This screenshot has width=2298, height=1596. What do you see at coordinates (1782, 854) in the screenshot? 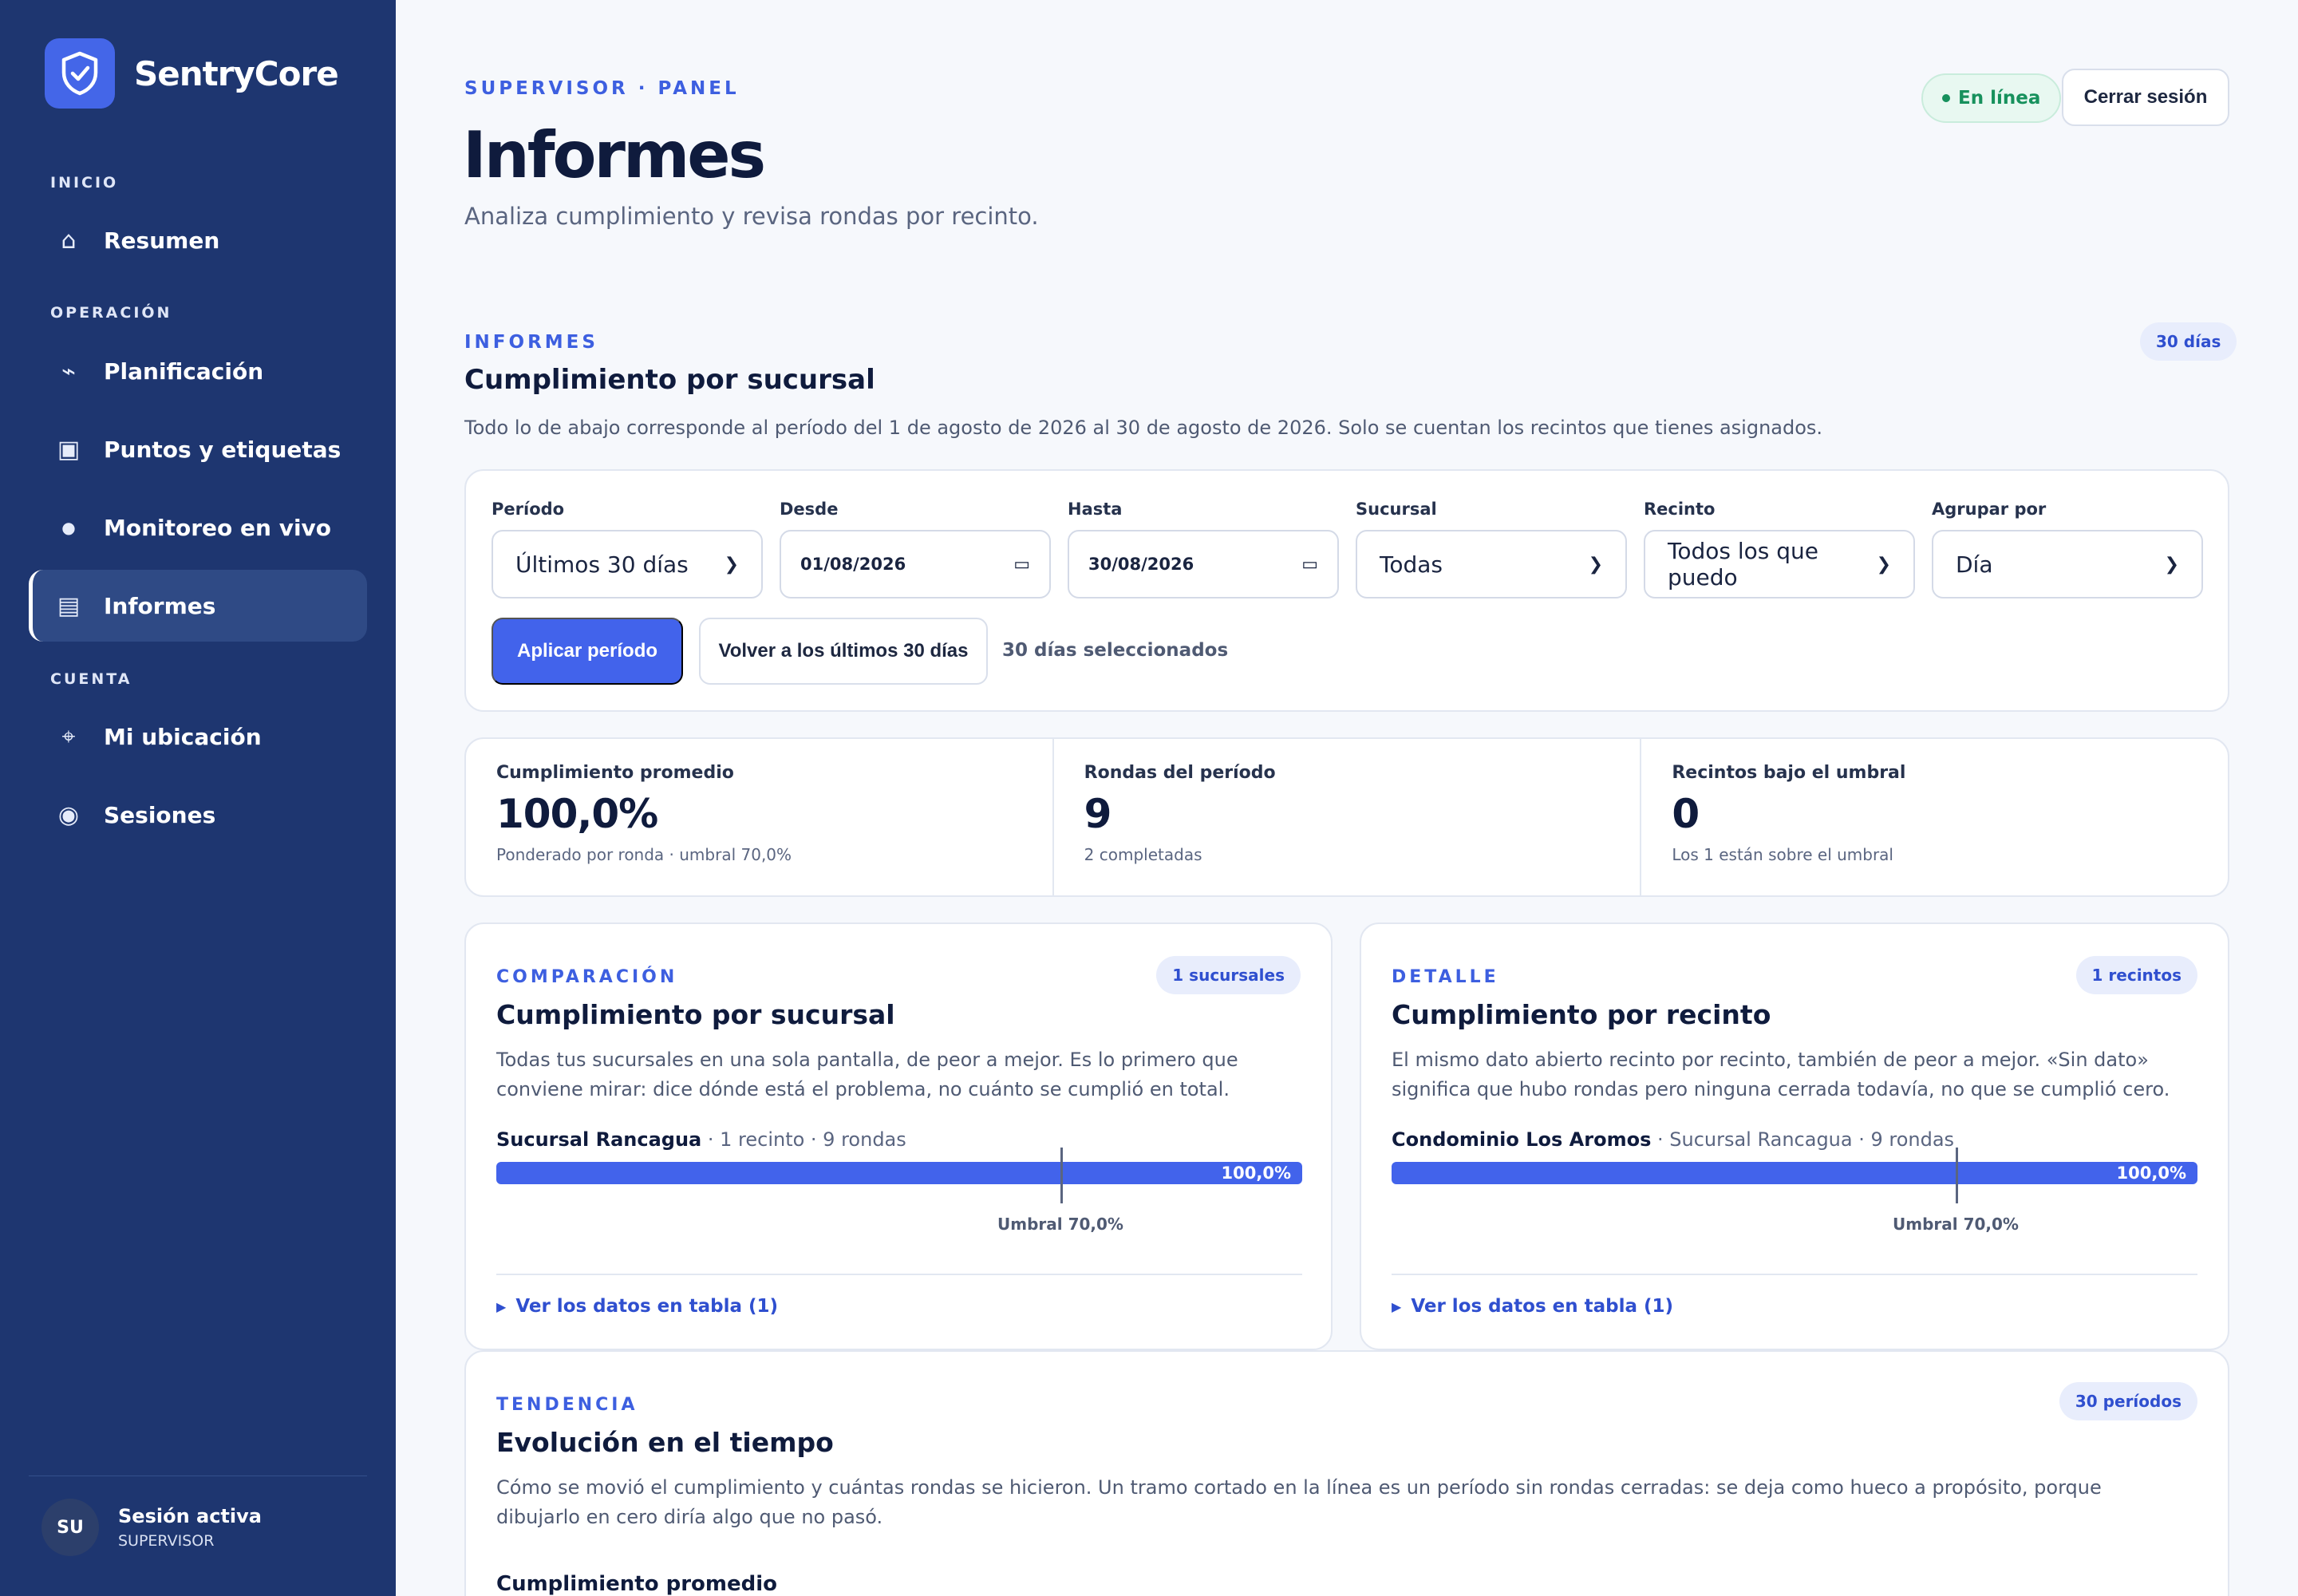
I see `kpi-sub: Los 1 están sobre el umbral` at bounding box center [1782, 854].